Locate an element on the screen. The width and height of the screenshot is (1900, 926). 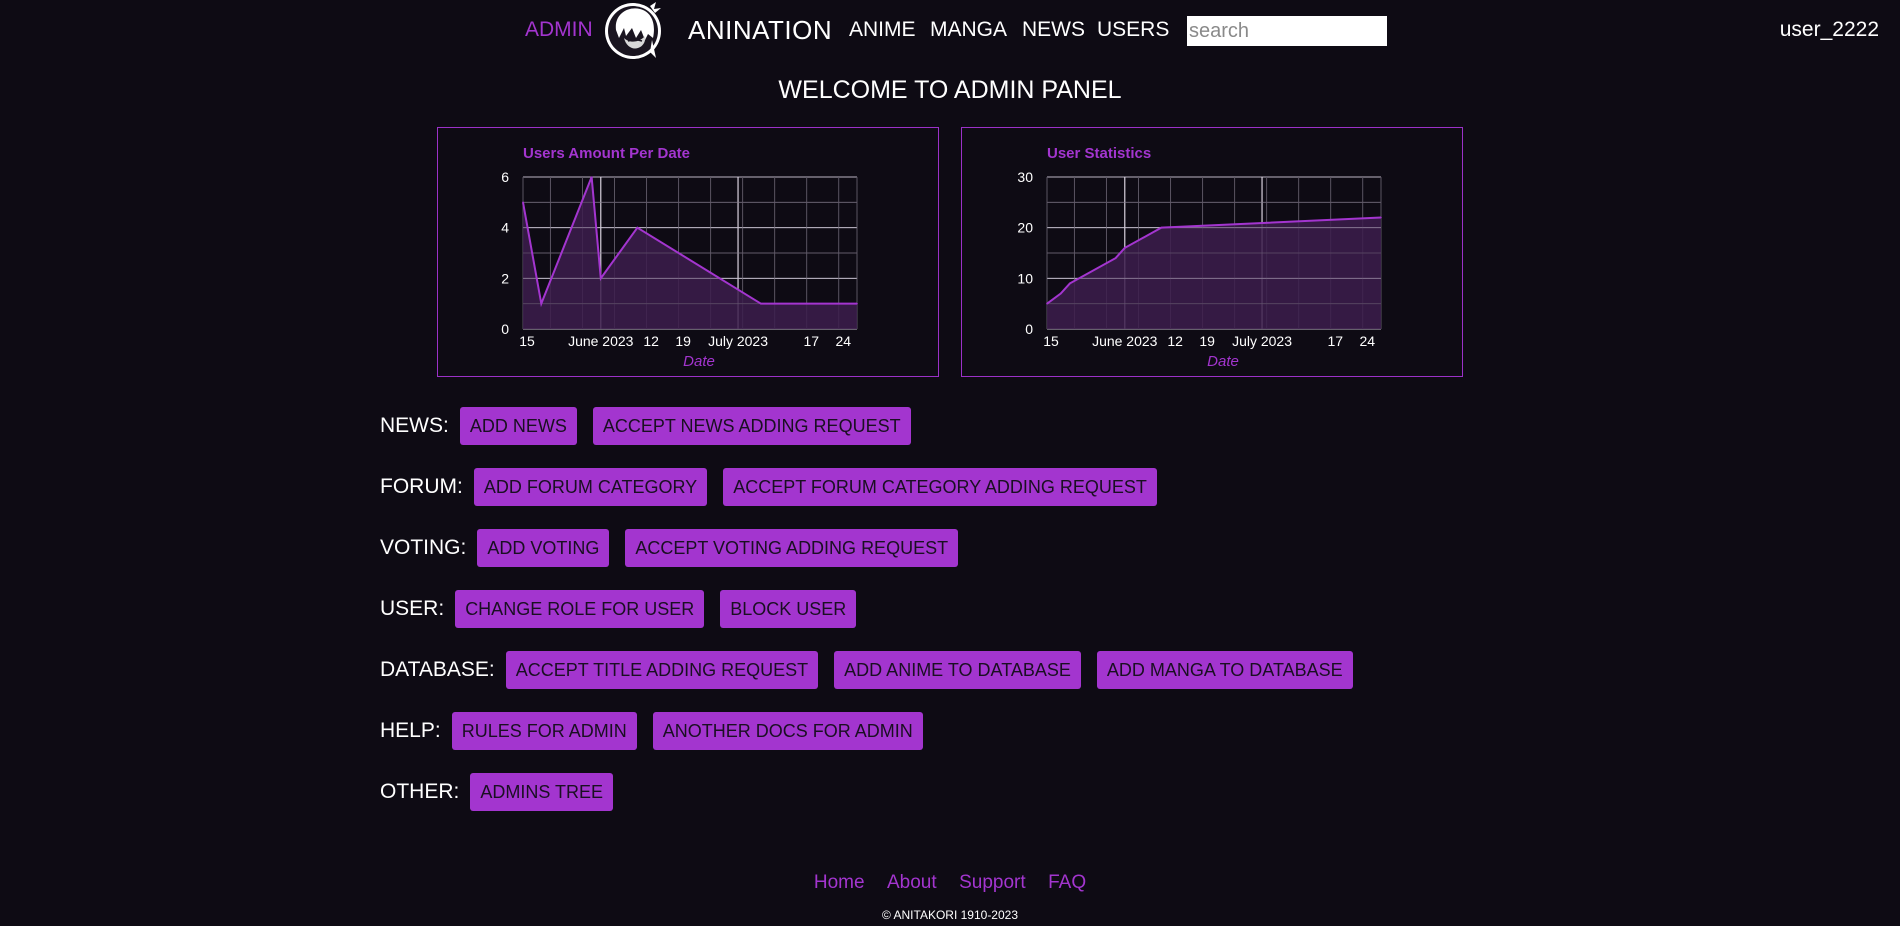
section-label: FORUM: is located at coordinates (421, 486).